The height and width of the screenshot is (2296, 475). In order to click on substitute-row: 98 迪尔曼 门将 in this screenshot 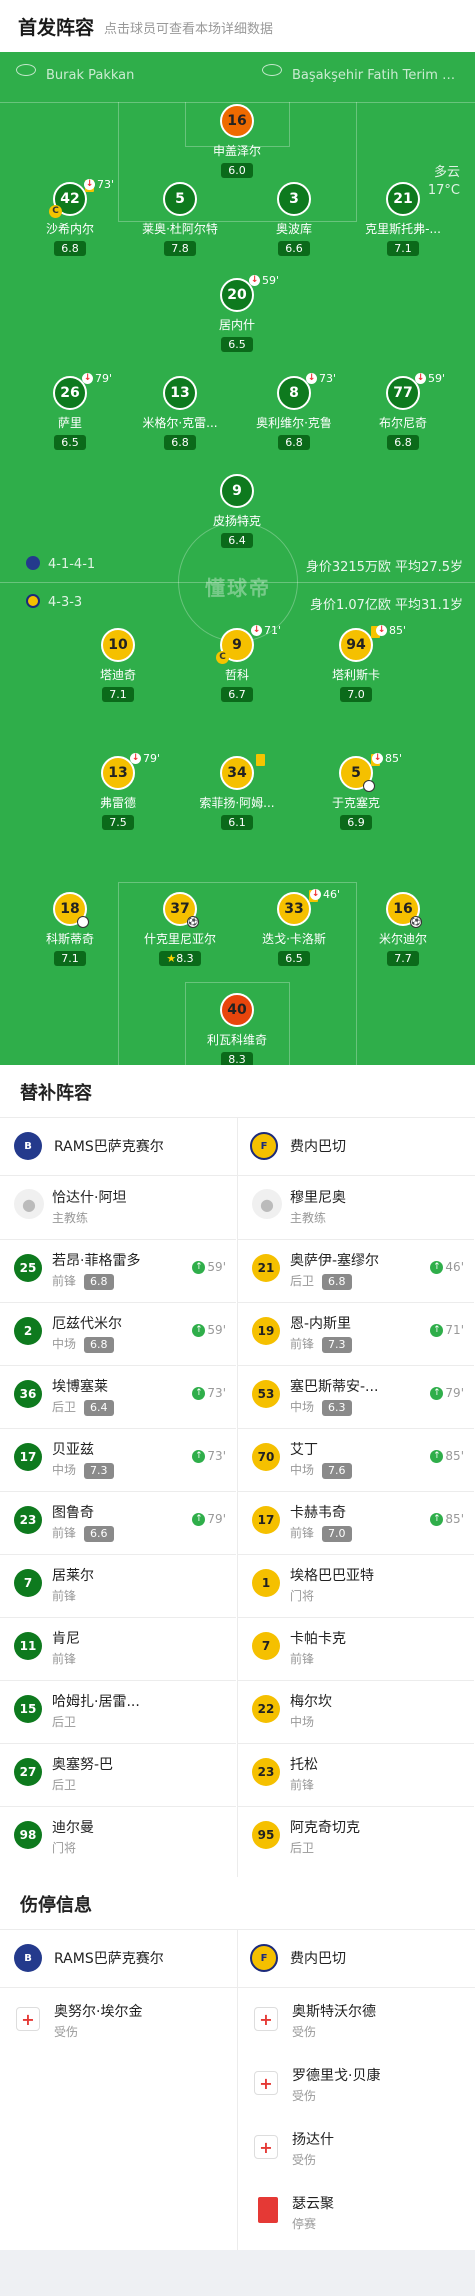, I will do `click(118, 1837)`.